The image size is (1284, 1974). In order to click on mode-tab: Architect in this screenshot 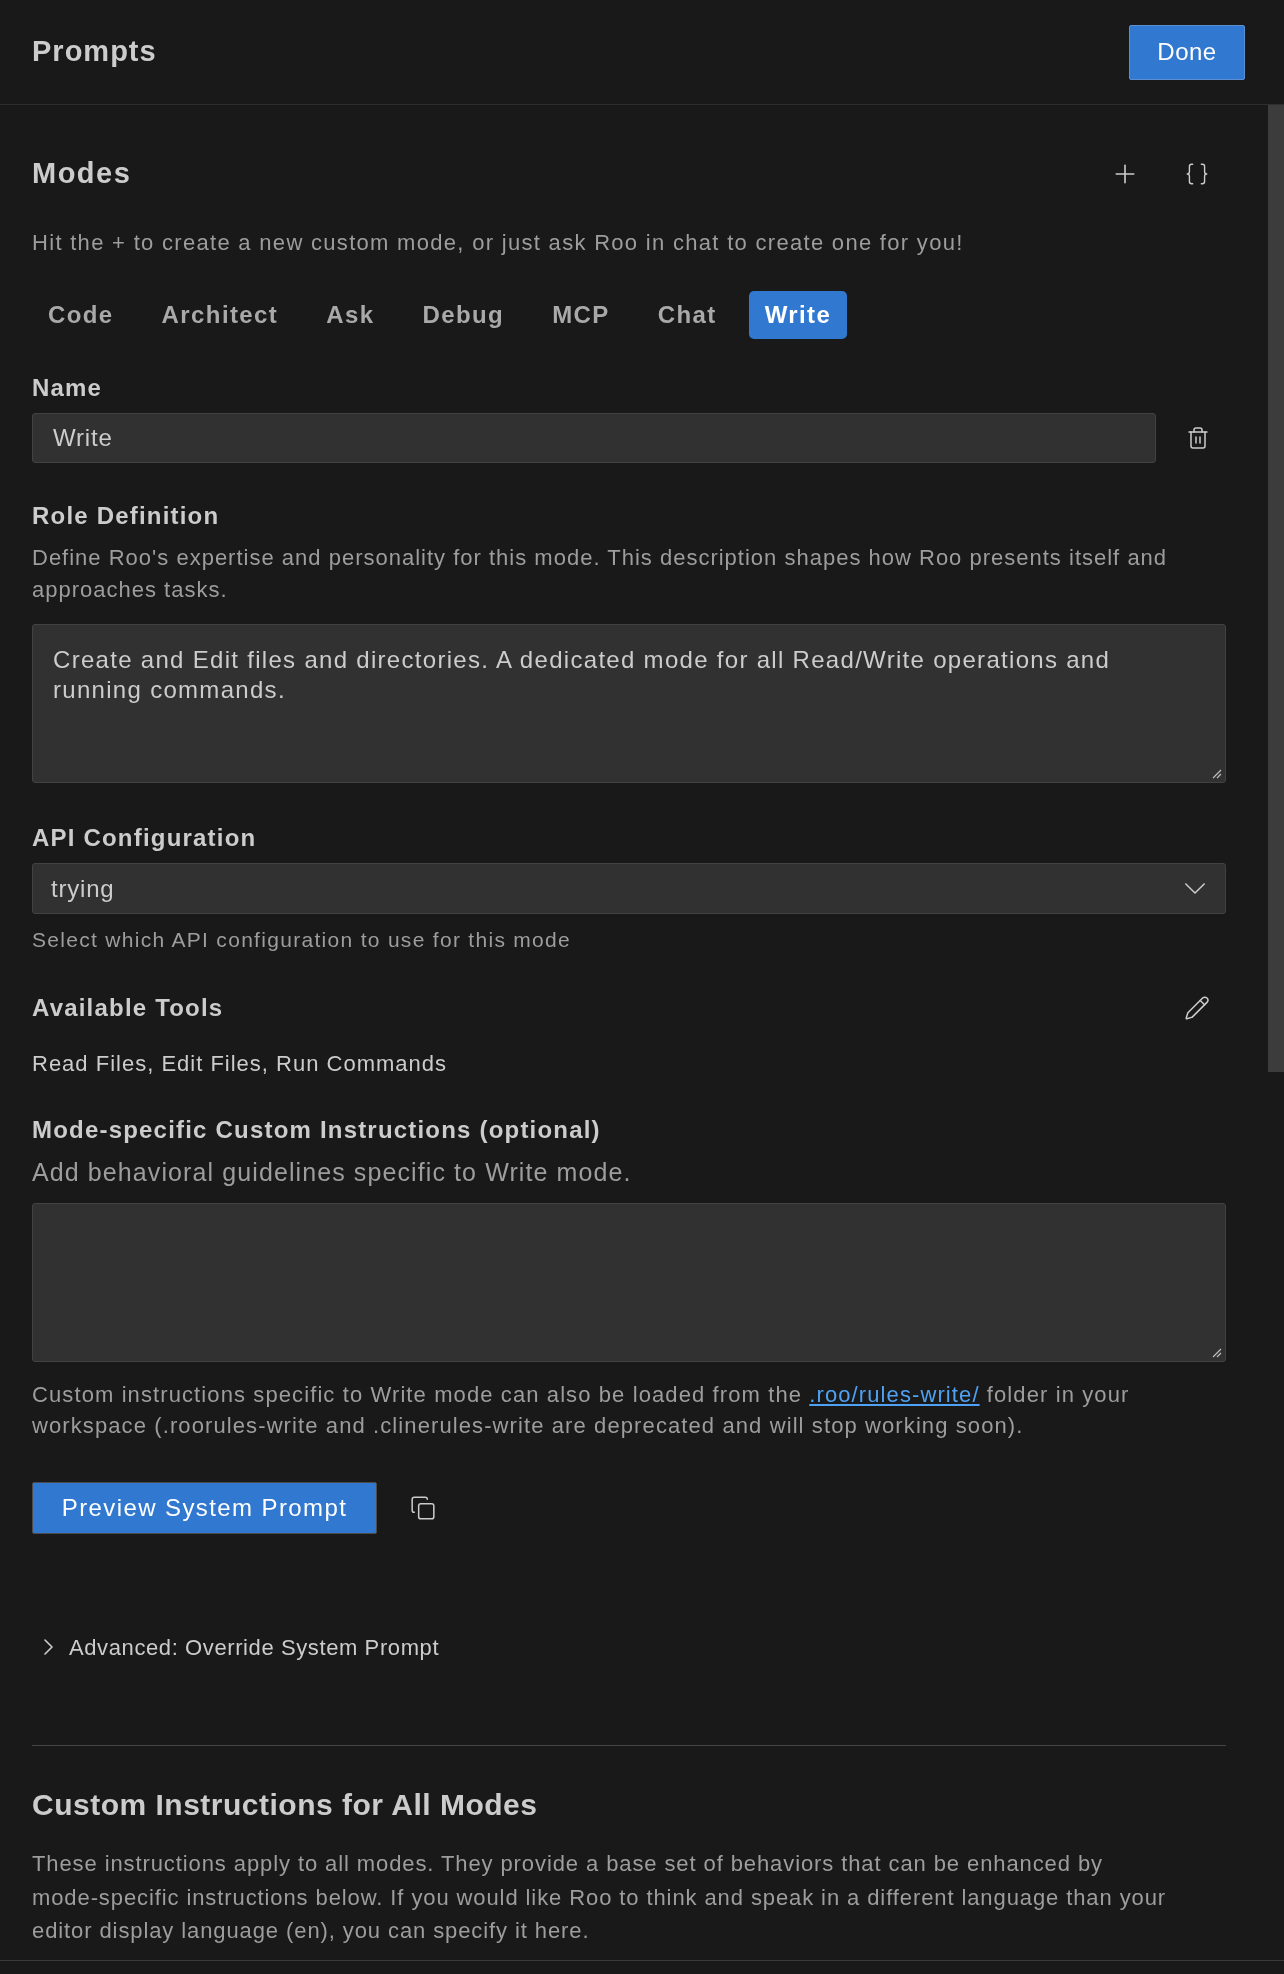, I will do `click(220, 315)`.